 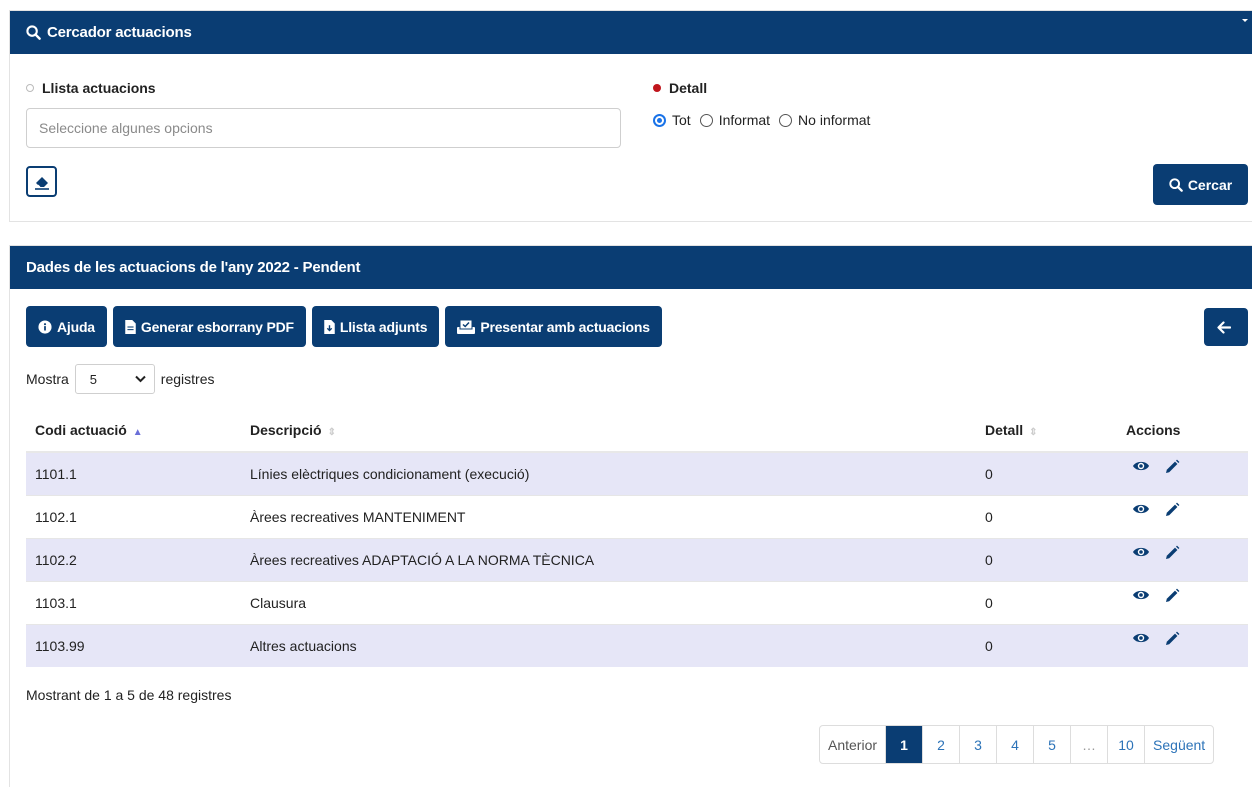 I want to click on clear-filters-button, so click(x=41, y=181).